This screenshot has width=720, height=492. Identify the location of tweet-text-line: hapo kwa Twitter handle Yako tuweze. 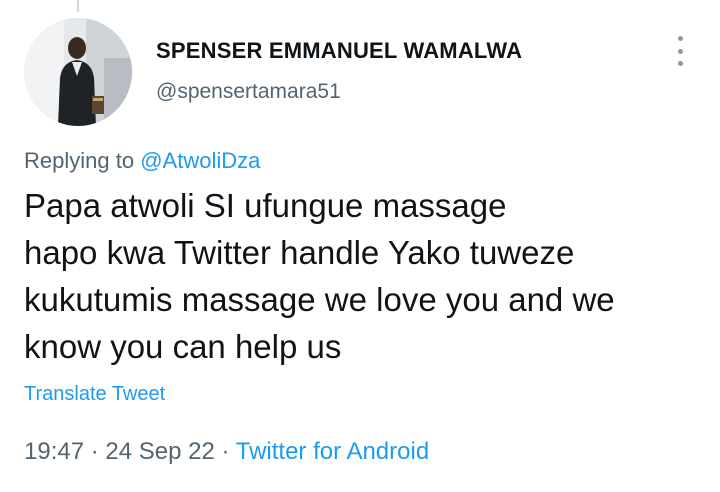
(299, 252).